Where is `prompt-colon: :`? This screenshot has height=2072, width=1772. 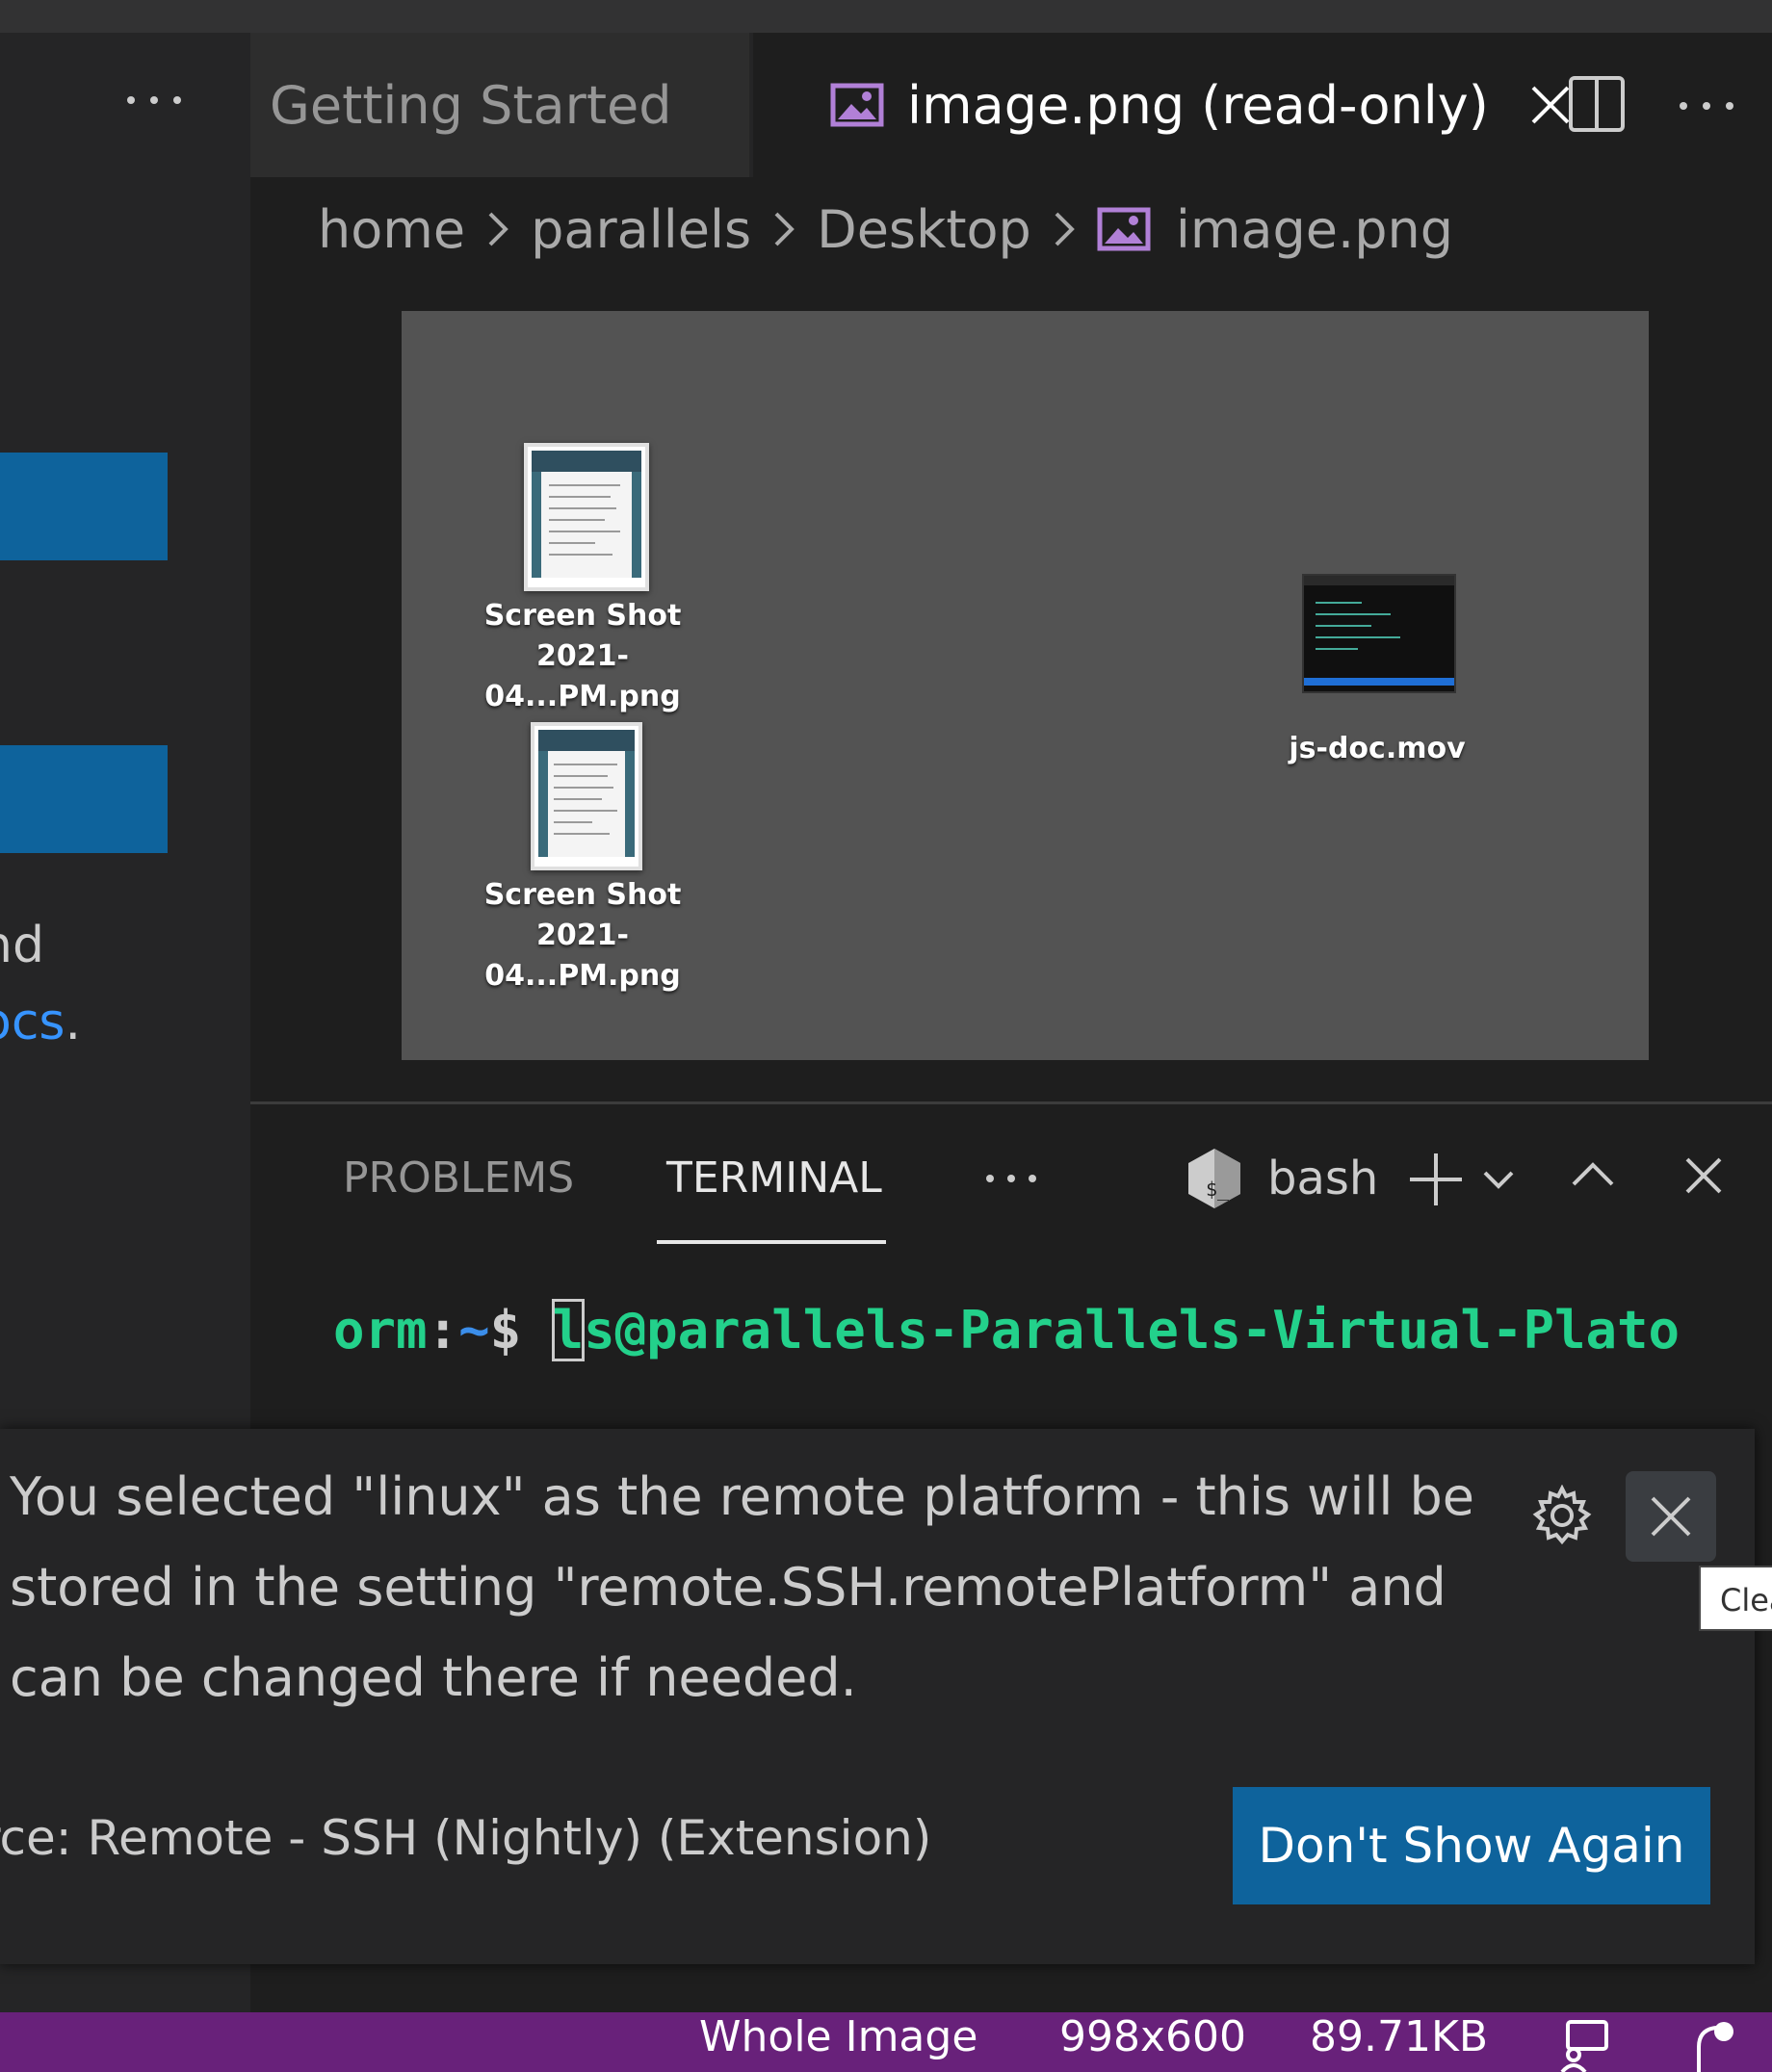 prompt-colon: : is located at coordinates (443, 1330).